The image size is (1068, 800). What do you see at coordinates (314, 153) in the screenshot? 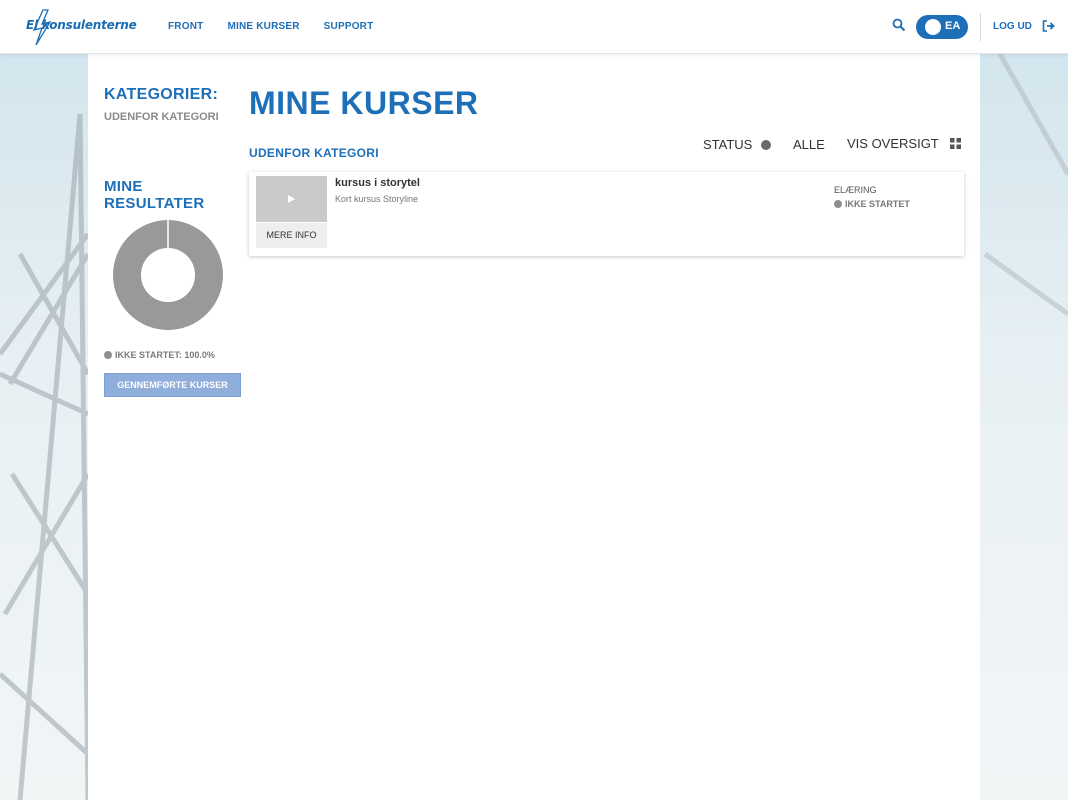
I see `section-title: UDENFOR KATEGORI` at bounding box center [314, 153].